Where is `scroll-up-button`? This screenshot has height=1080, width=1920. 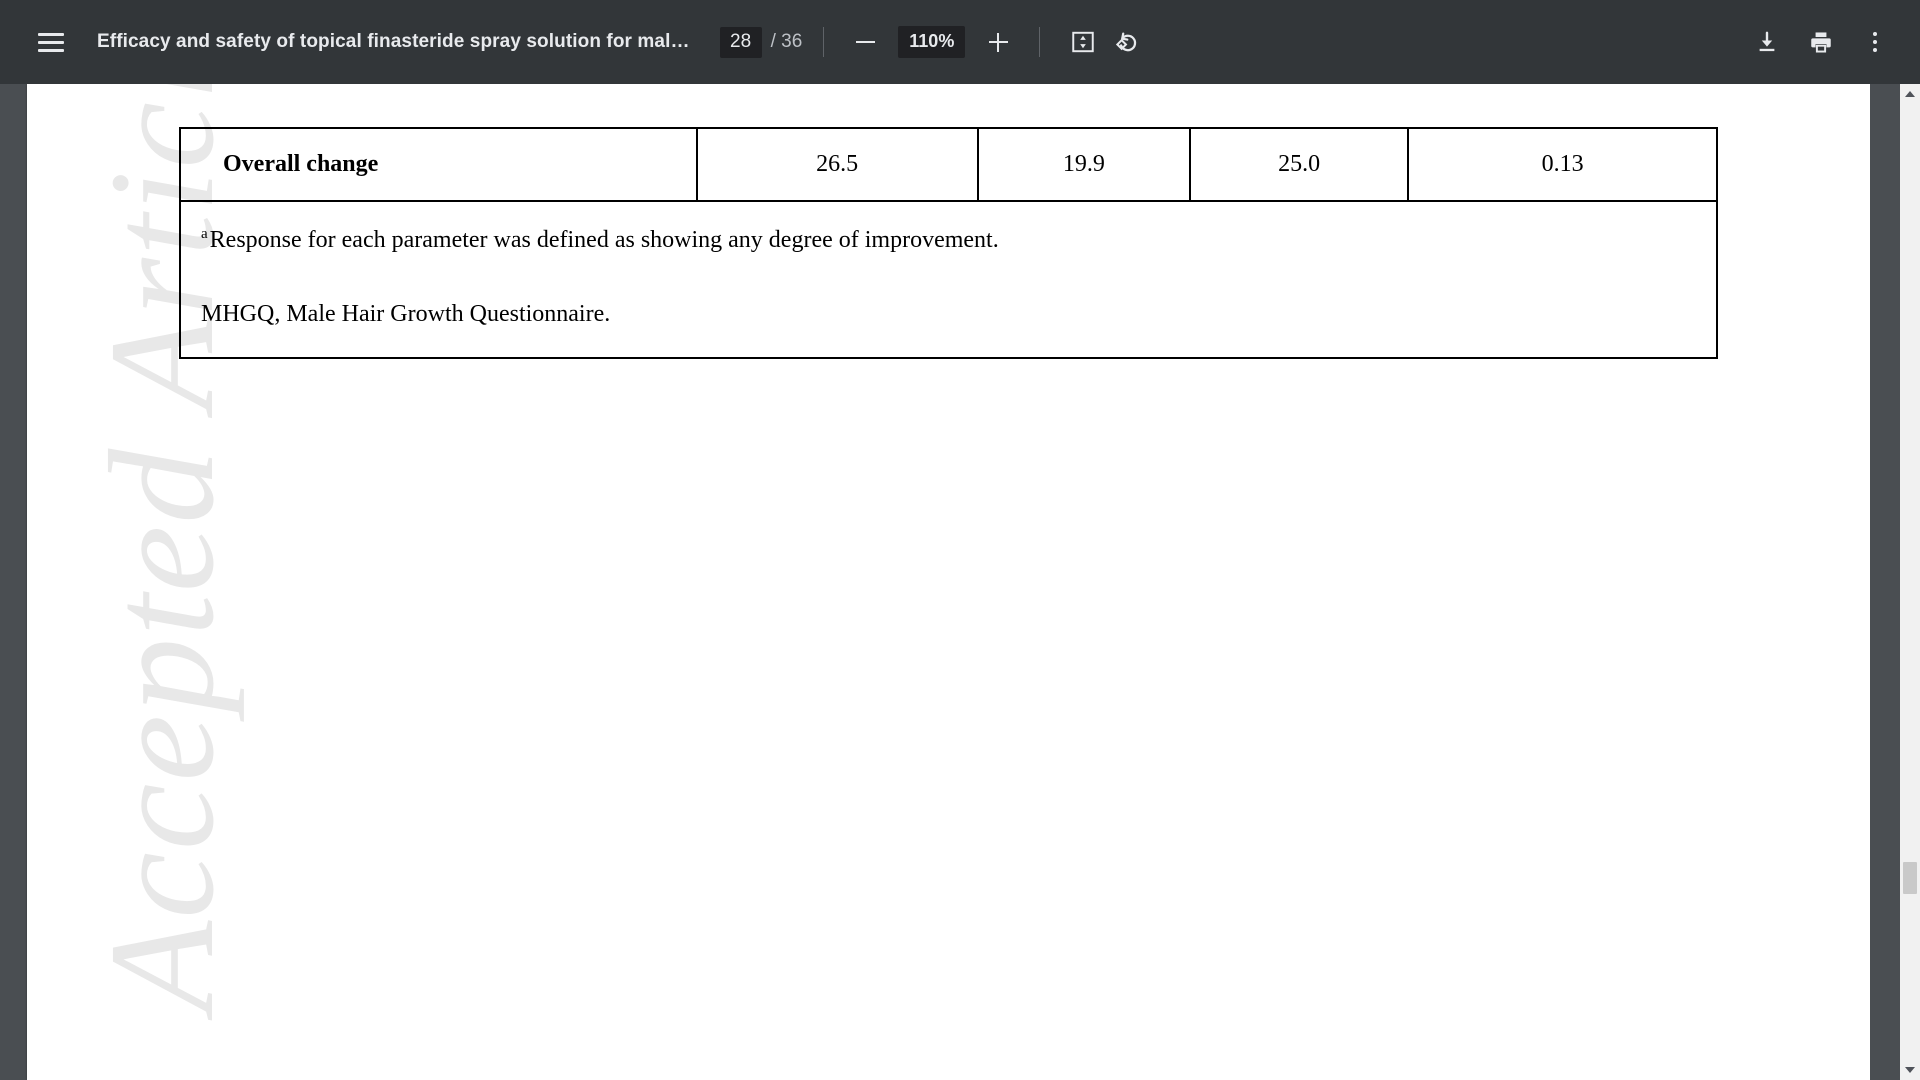 scroll-up-button is located at coordinates (1910, 94).